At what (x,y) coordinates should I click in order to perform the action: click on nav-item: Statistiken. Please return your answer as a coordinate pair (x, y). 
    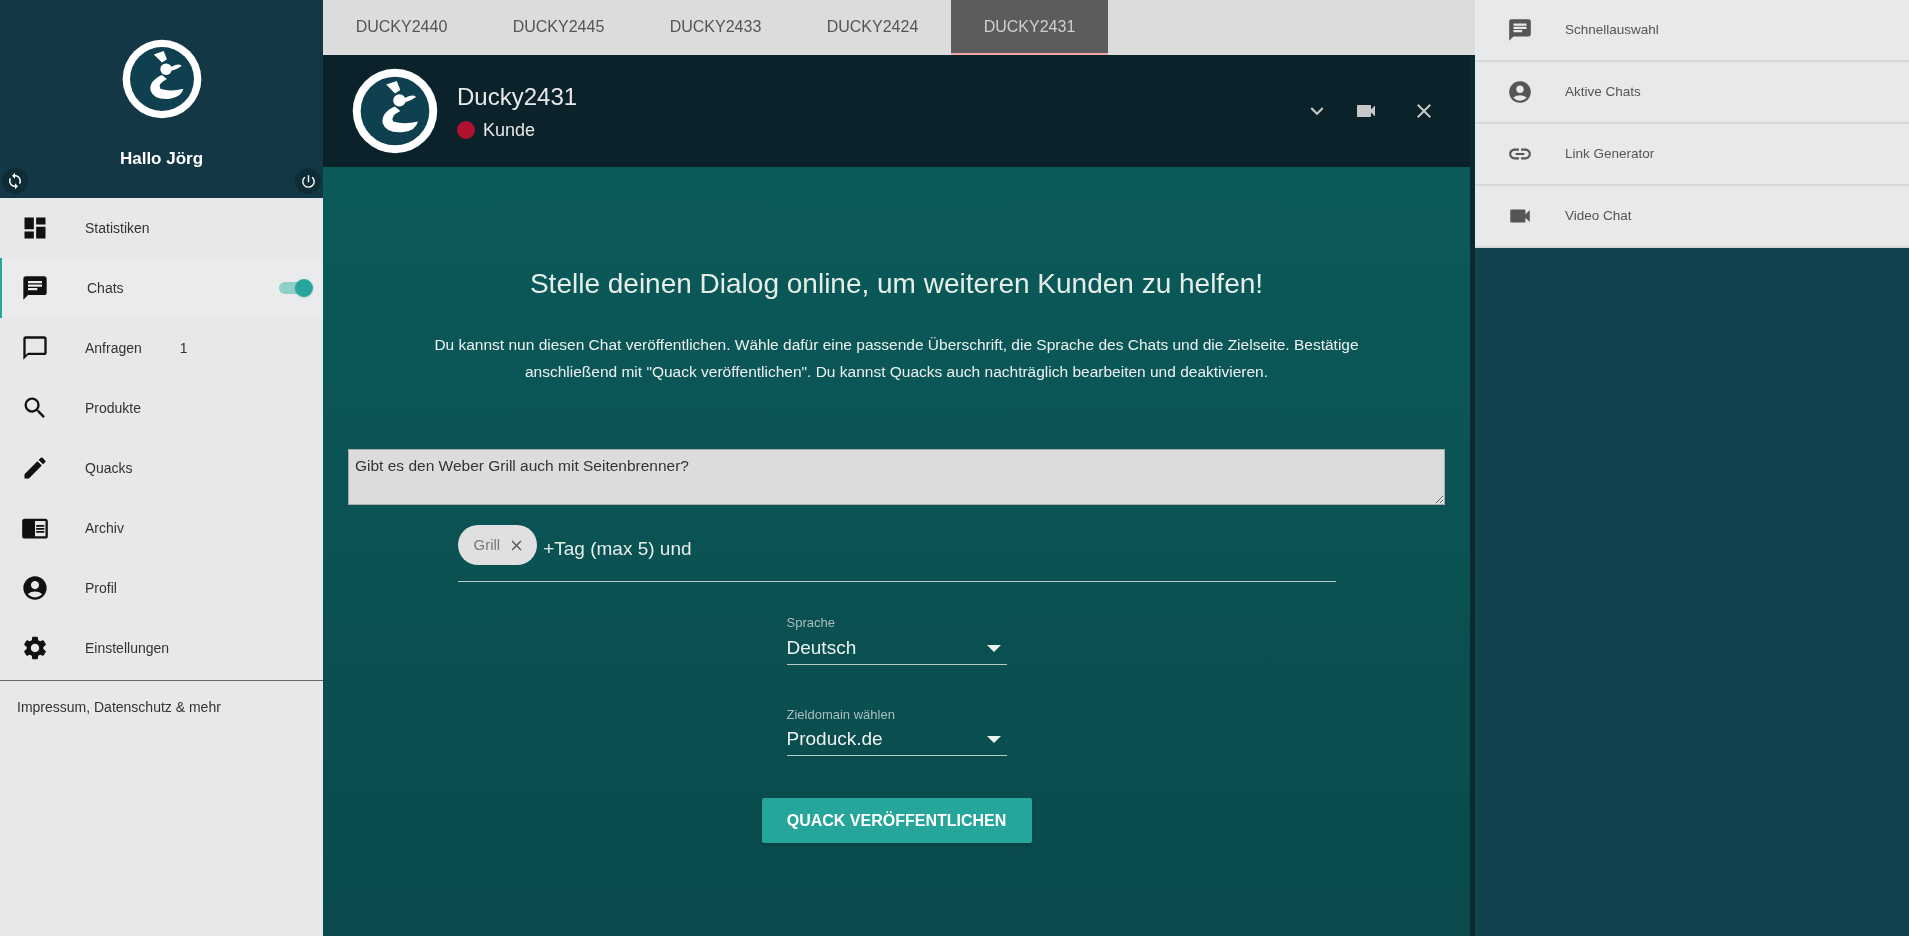
    Looking at the image, I should click on (161, 228).